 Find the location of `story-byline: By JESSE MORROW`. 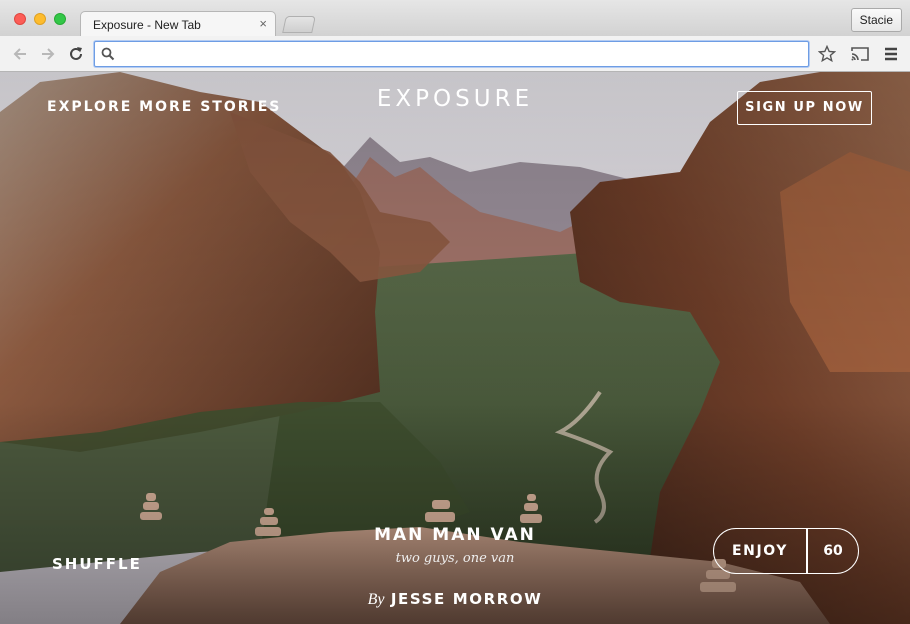

story-byline: By JESSE MORROW is located at coordinates (455, 599).